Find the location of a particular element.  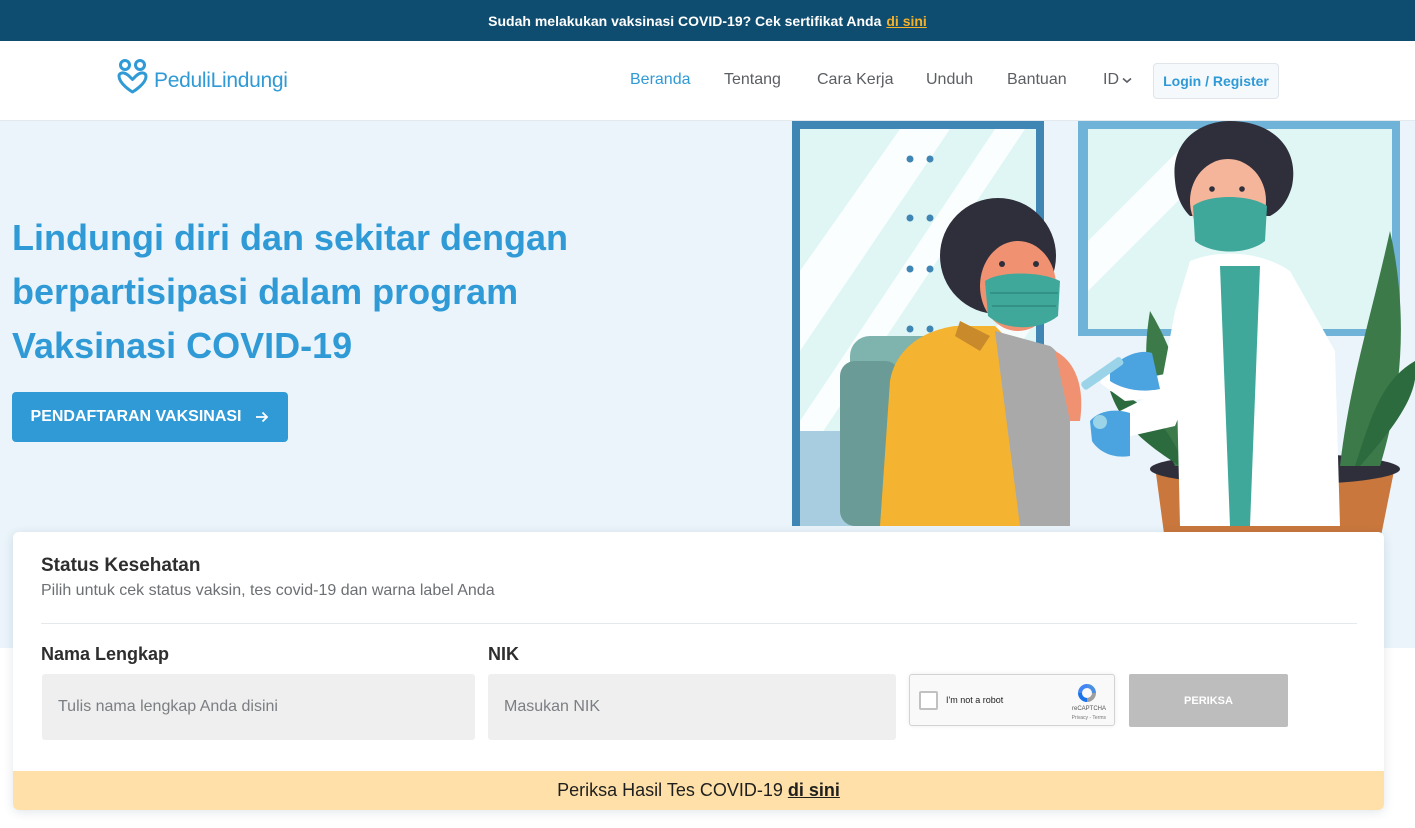

language-label: ID is located at coordinates (1111, 79).